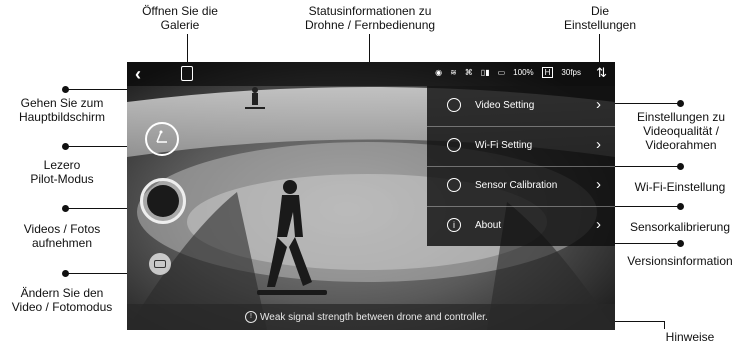  I want to click on settings-icon: ⇅, so click(601, 73).